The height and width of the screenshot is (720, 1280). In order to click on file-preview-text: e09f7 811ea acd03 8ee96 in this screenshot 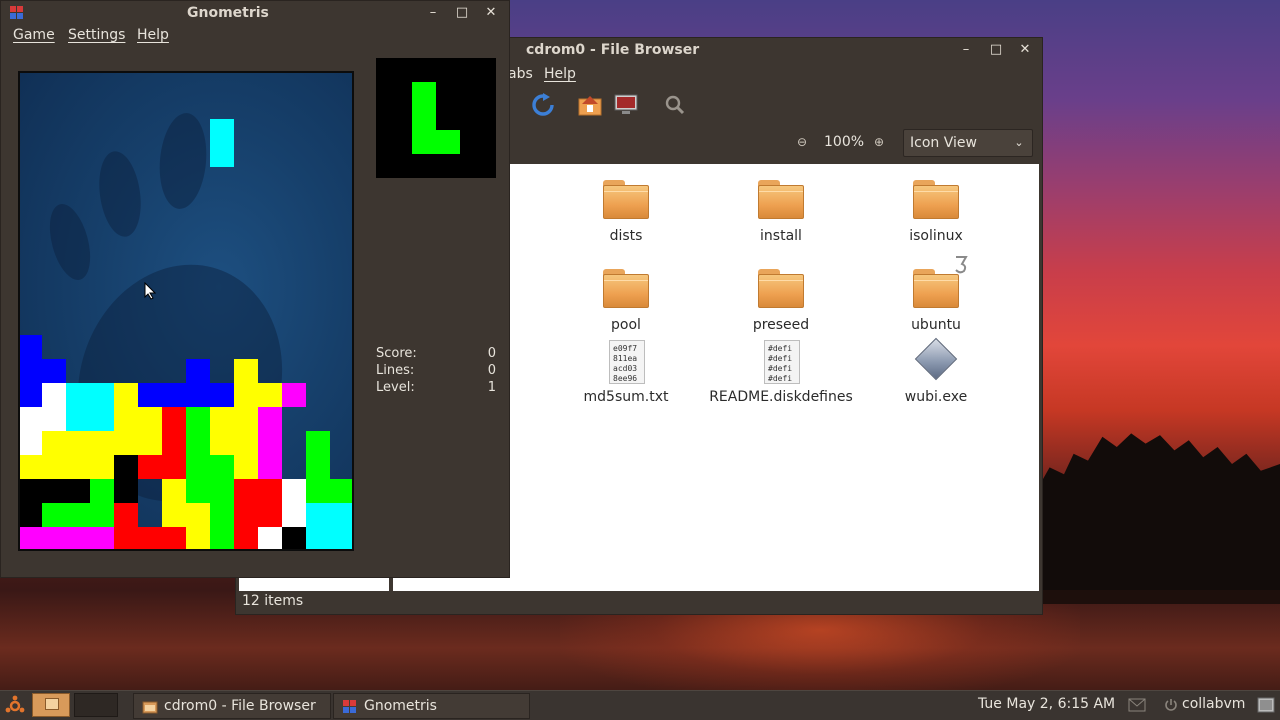, I will do `click(625, 363)`.